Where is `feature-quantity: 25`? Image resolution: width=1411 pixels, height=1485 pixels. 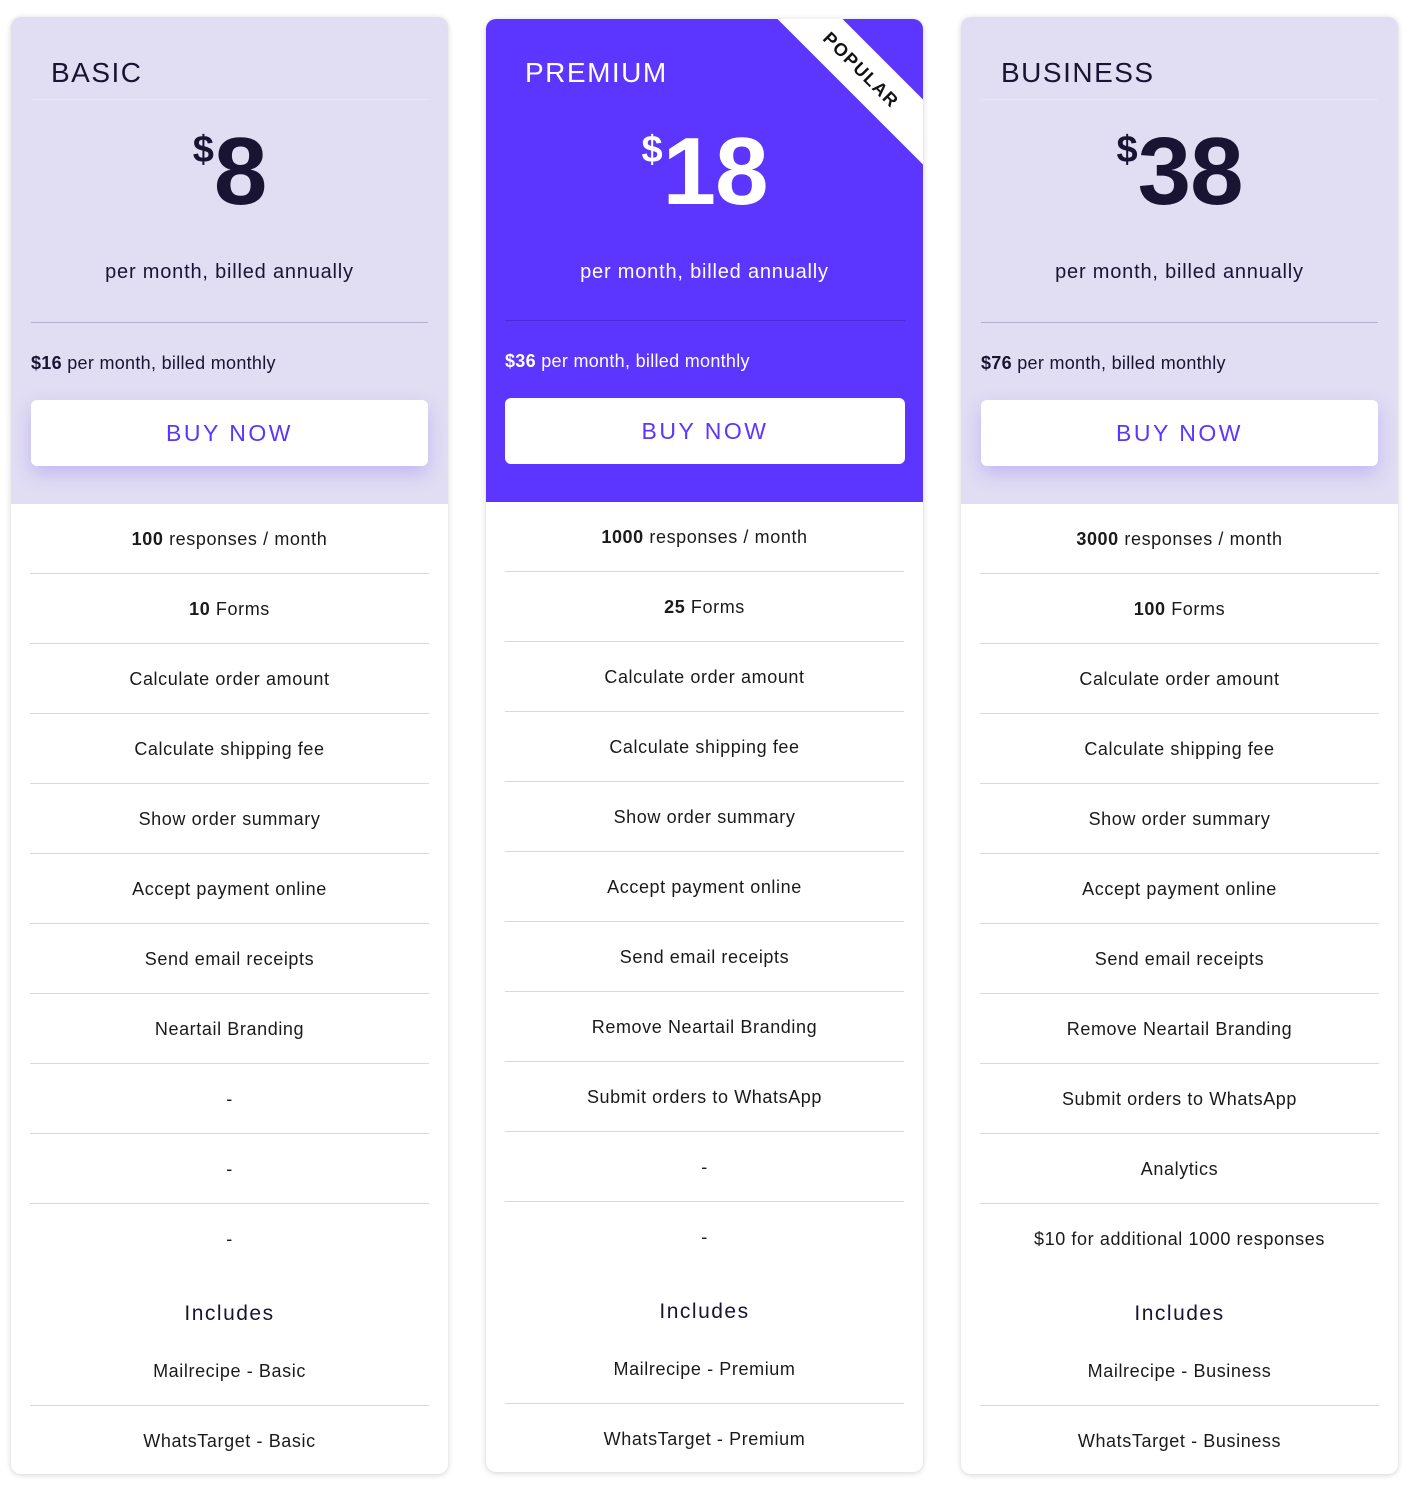
feature-quantity: 25 is located at coordinates (675, 607).